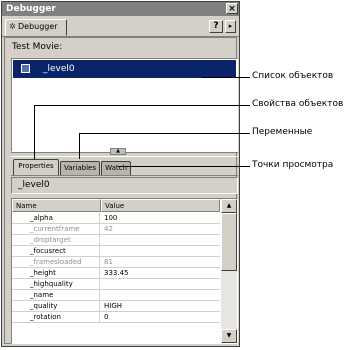 The width and height of the screenshot is (357, 350). Describe the element at coordinates (298, 104) in the screenshot. I see `callout-object-properties: Свойства объектов` at that location.